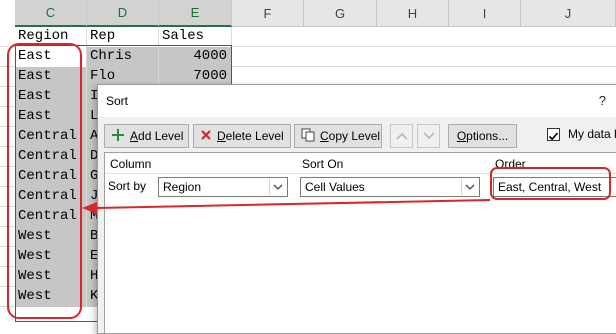  What do you see at coordinates (123, 57) in the screenshot?
I see `cell-rep: Chris` at bounding box center [123, 57].